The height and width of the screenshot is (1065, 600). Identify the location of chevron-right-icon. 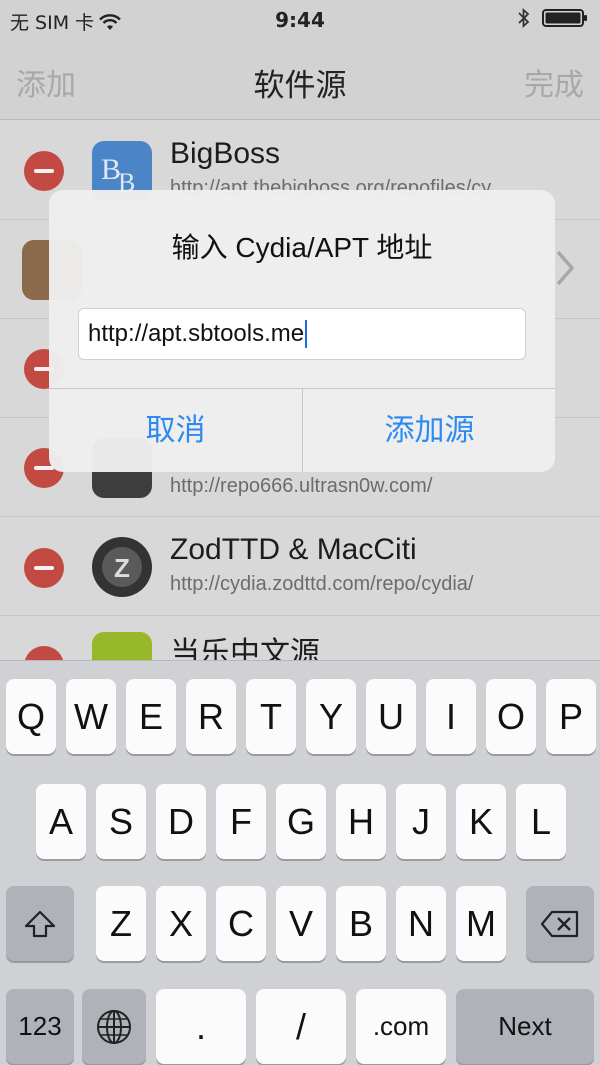
(565, 268).